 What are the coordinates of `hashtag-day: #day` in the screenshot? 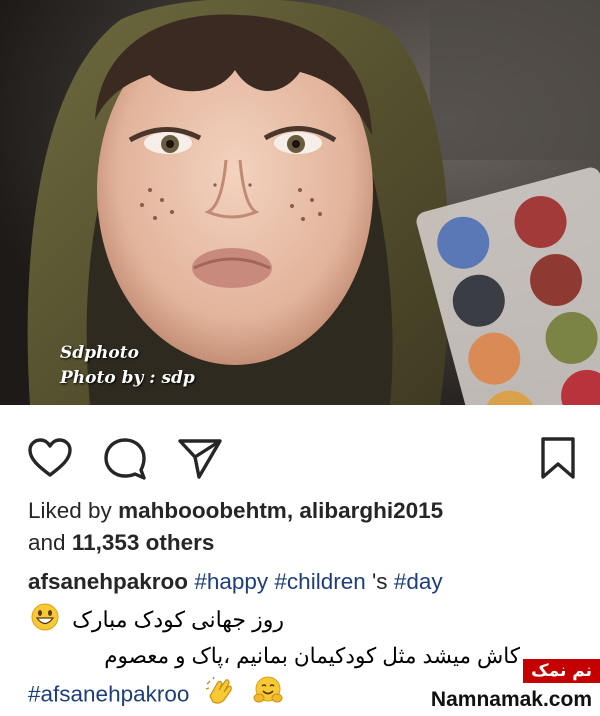 It's located at (418, 581).